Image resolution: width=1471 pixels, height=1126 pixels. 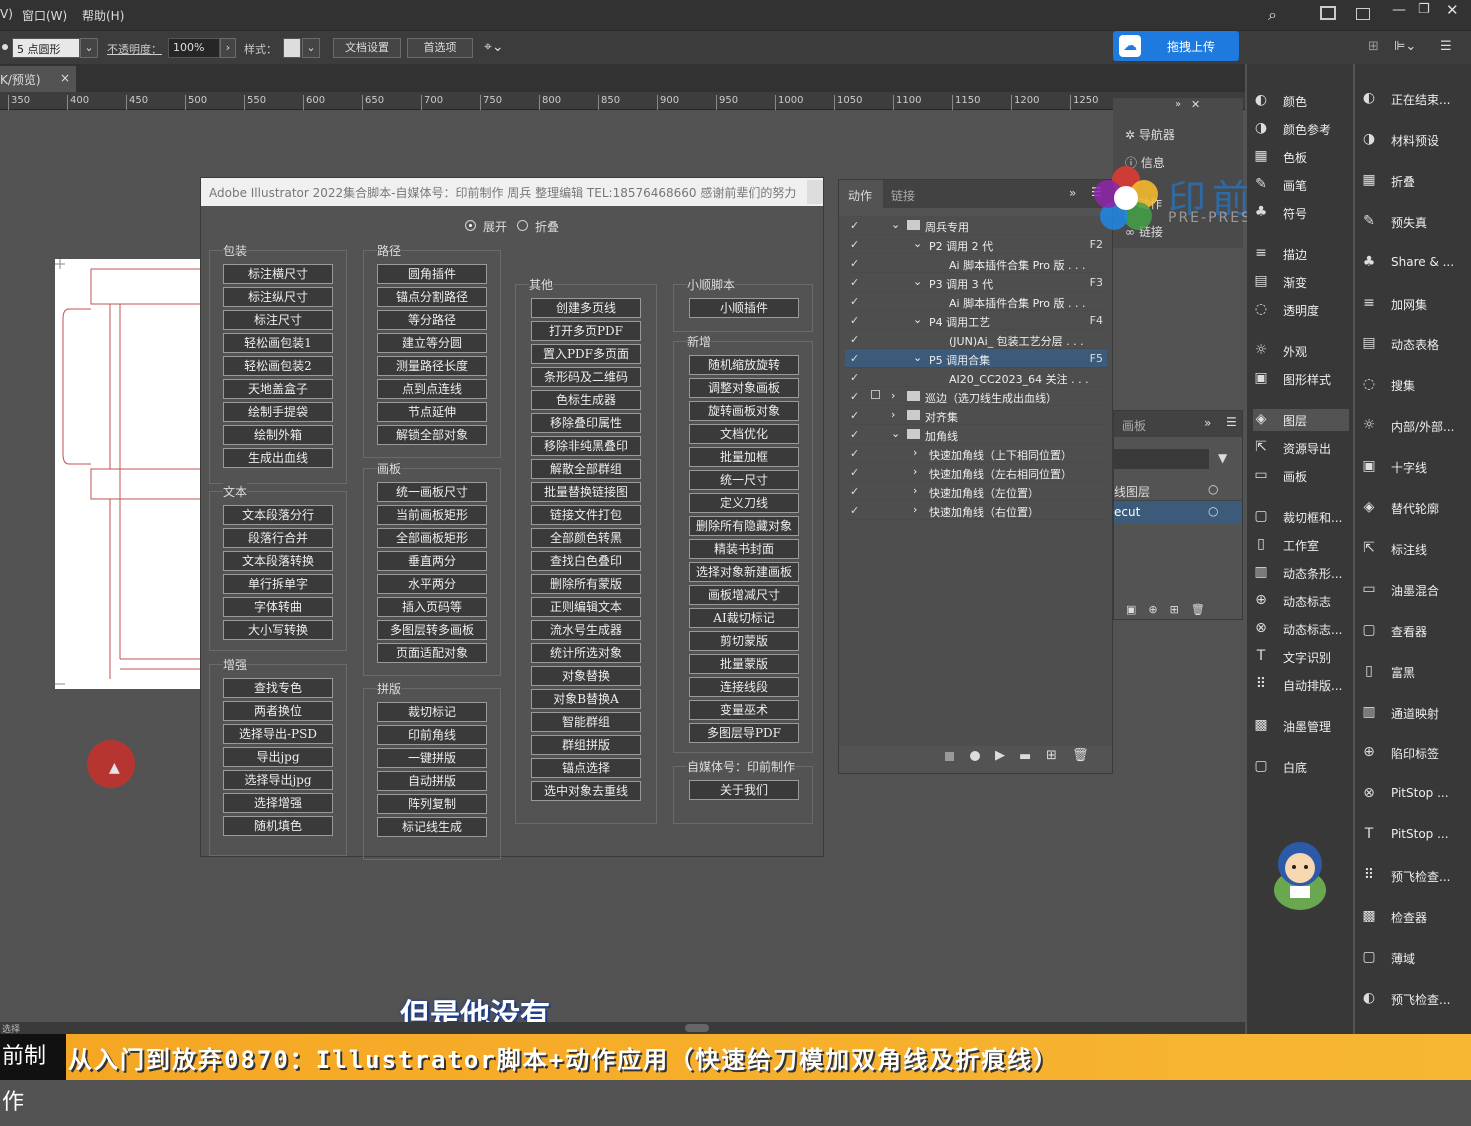 What do you see at coordinates (976, 491) in the screenshot?
I see `action-row: ✓ › 快速加角线（左位置）` at bounding box center [976, 491].